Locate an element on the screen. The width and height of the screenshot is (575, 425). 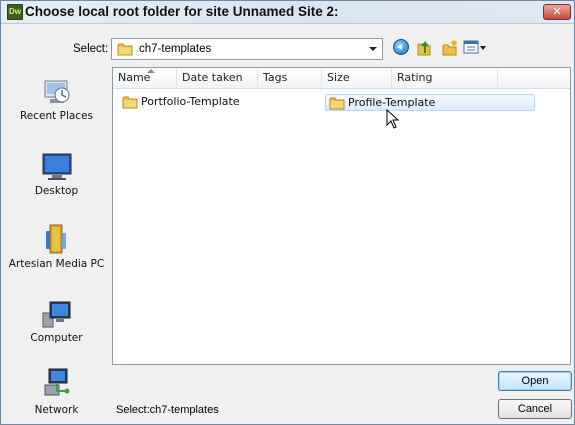
place-label: Artesian Media PC is located at coordinates (56, 264).